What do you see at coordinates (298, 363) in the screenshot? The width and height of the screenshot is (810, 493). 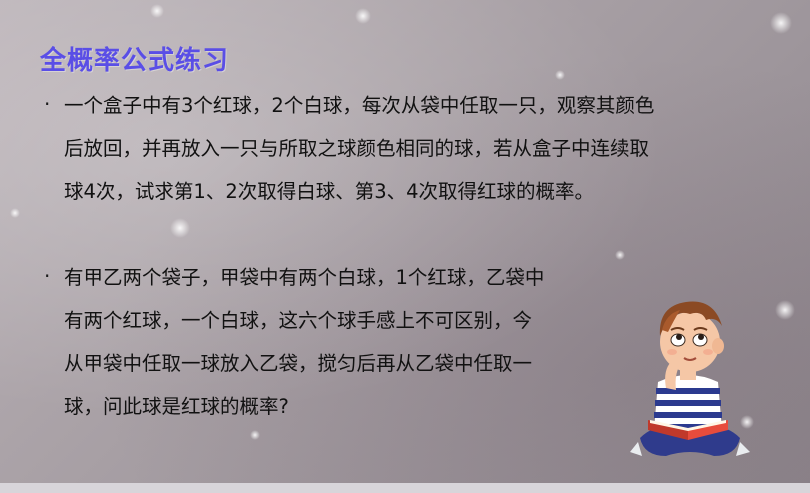 I see `question-2-line: 从甲袋中任取一球放入乙袋，搅匀后再从乙袋中任取一` at bounding box center [298, 363].